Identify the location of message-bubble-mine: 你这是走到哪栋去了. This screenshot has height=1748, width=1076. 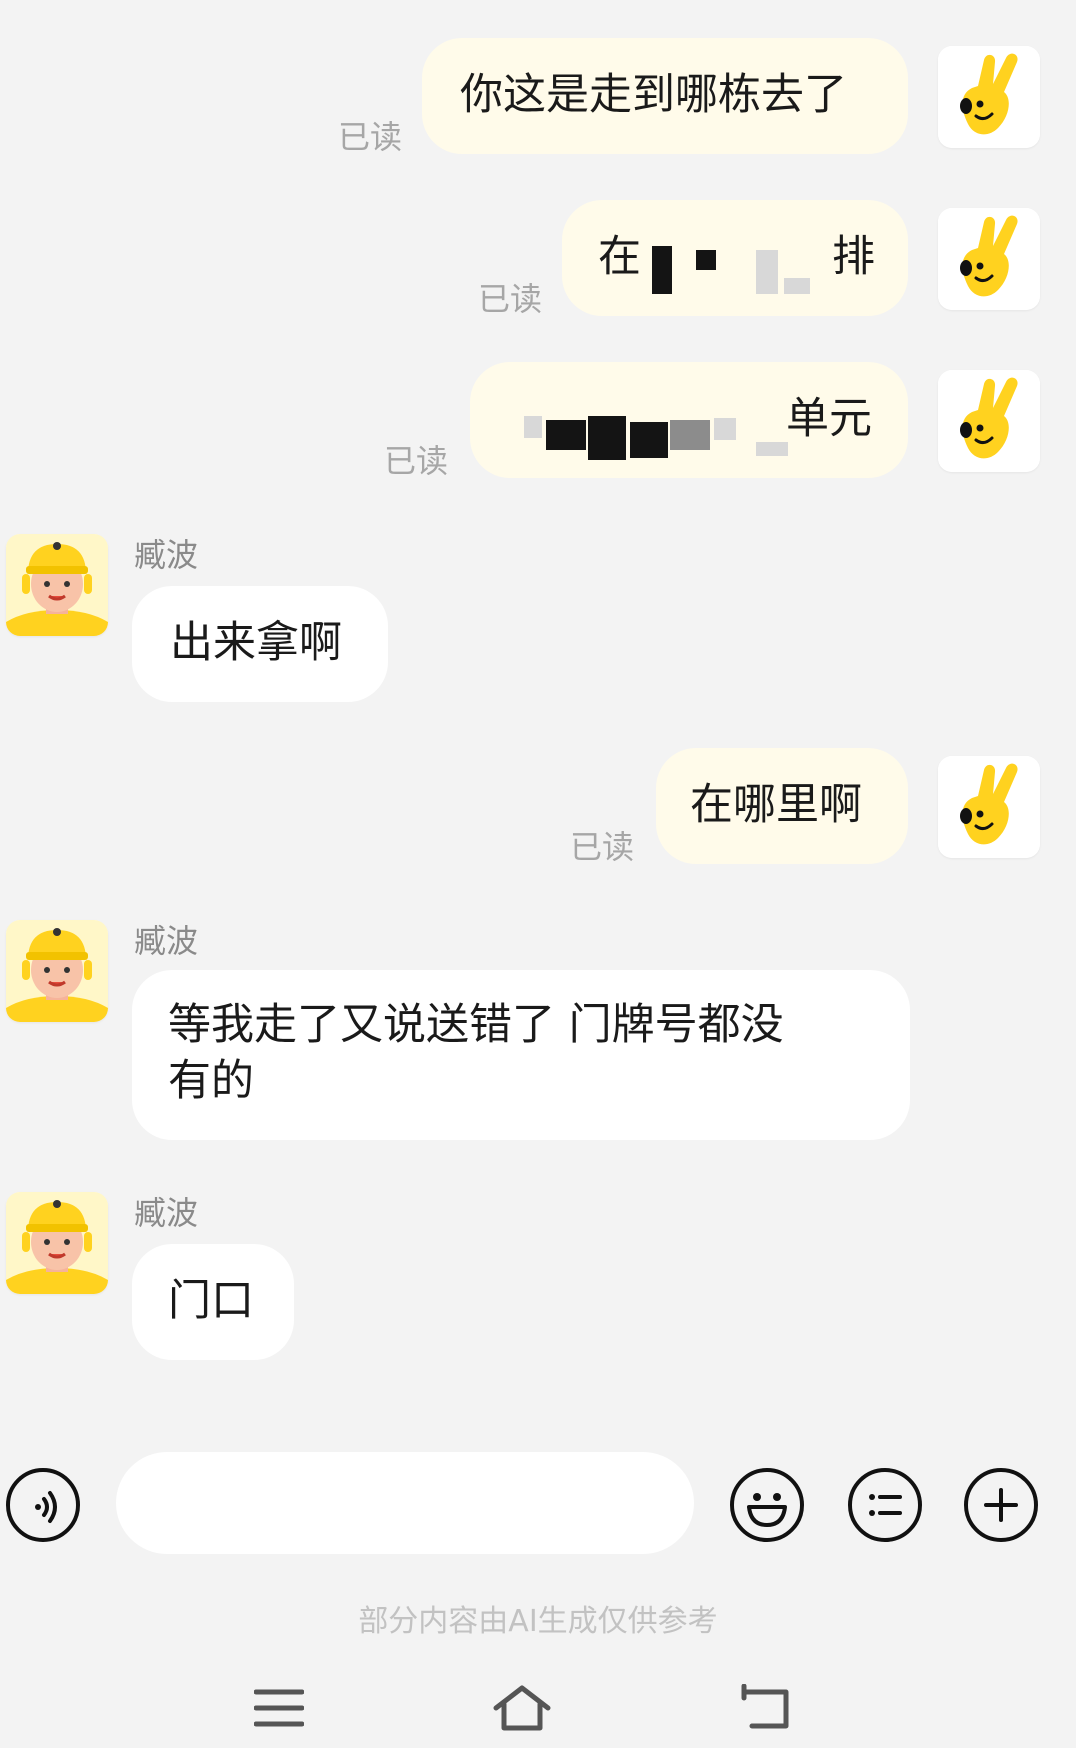
(665, 96).